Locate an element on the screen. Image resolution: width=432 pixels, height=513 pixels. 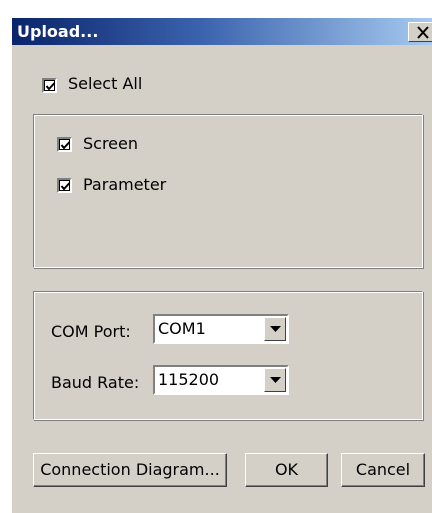
com-port-label: COM Port: is located at coordinates (91, 331).